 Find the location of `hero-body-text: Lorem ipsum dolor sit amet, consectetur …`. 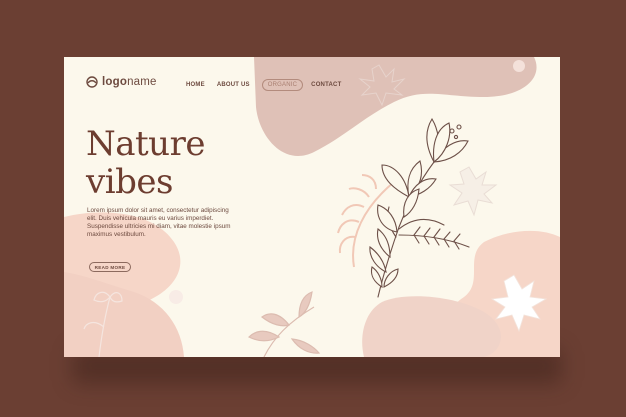

hero-body-text: Lorem ipsum dolor sit amet, consectetur … is located at coordinates (159, 222).